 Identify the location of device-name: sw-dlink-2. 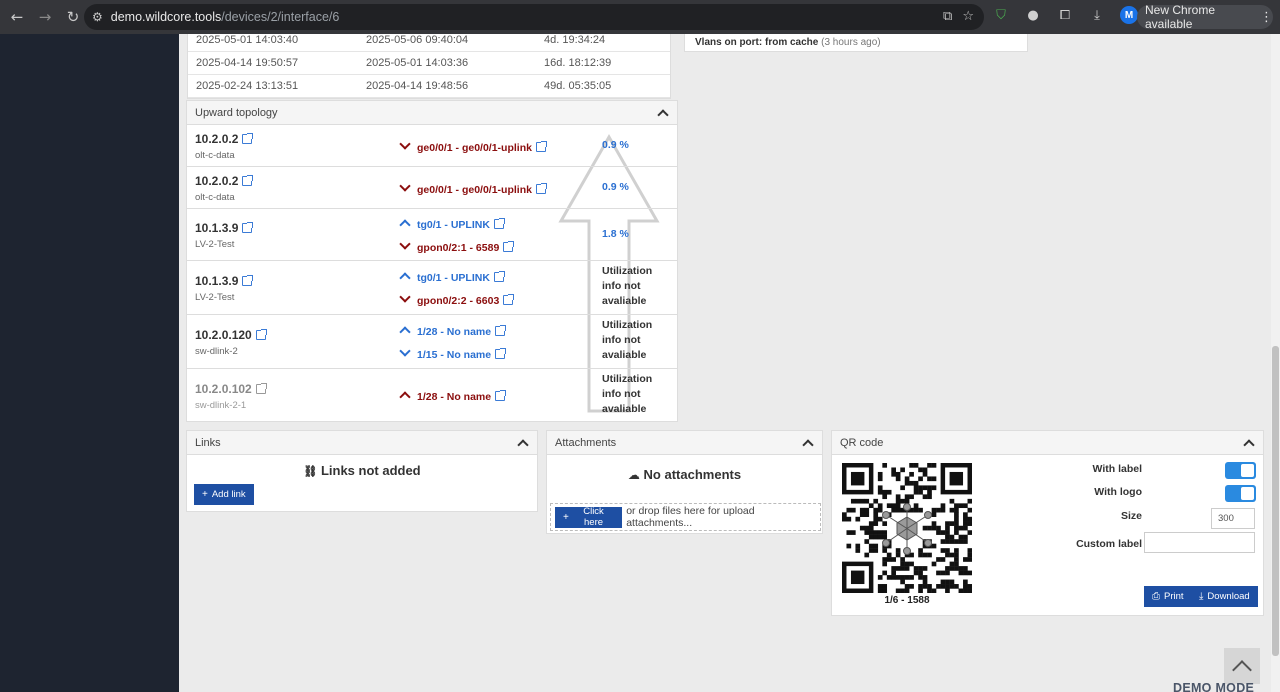
(216, 351).